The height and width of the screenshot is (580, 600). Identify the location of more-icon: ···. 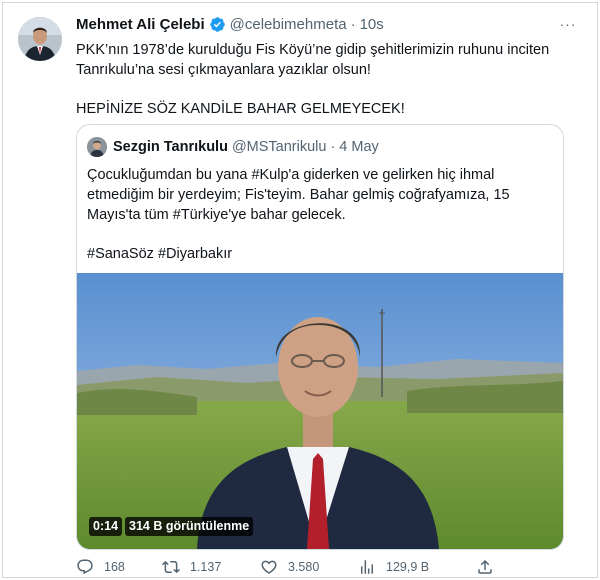
(568, 24).